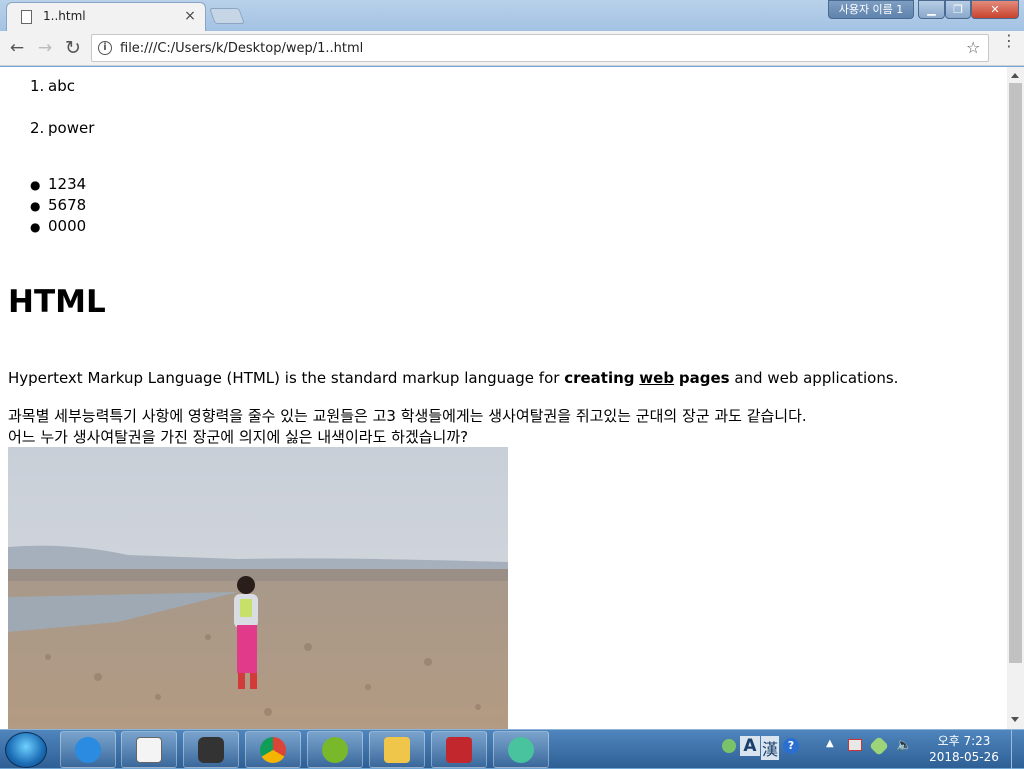  Describe the element at coordinates (37, 86) in the screenshot. I see `list-number: 1.` at that location.